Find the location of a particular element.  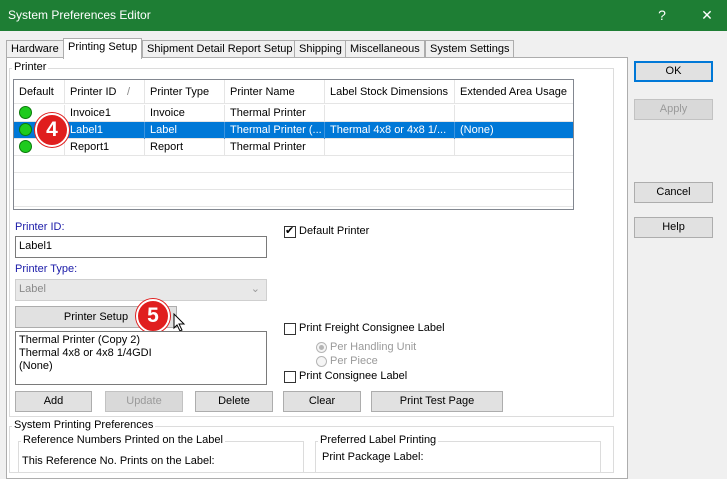

printer-id-cell: Report1 is located at coordinates (105, 147).